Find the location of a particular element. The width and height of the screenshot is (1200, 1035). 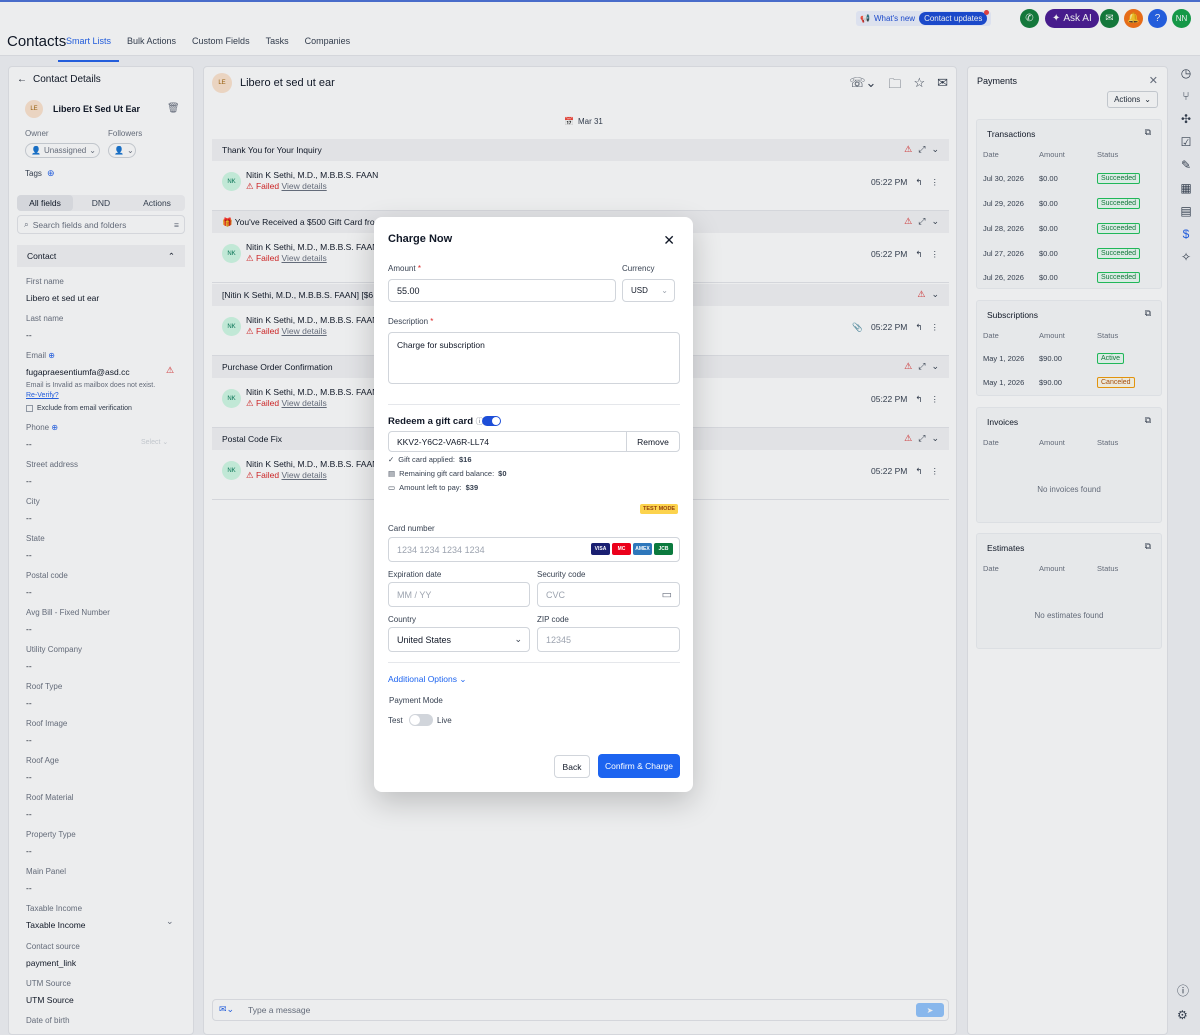

description-label: Description * is located at coordinates (410, 321).